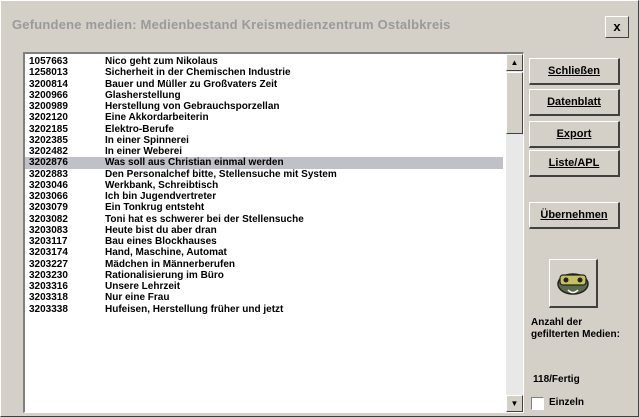 The width and height of the screenshot is (639, 417). What do you see at coordinates (264, 275) in the screenshot?
I see `list-item: 3203230 Rationalisierung im Büro` at bounding box center [264, 275].